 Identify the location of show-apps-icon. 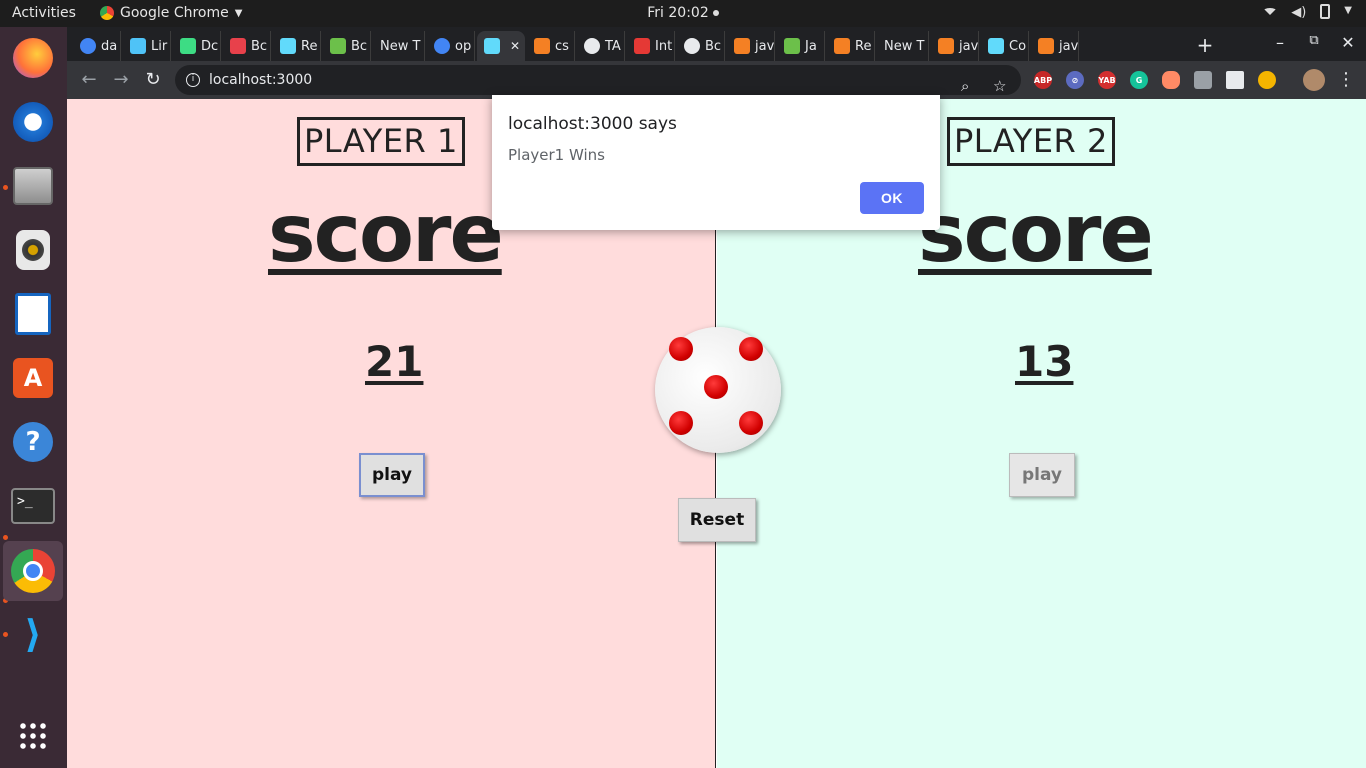
(33, 736).